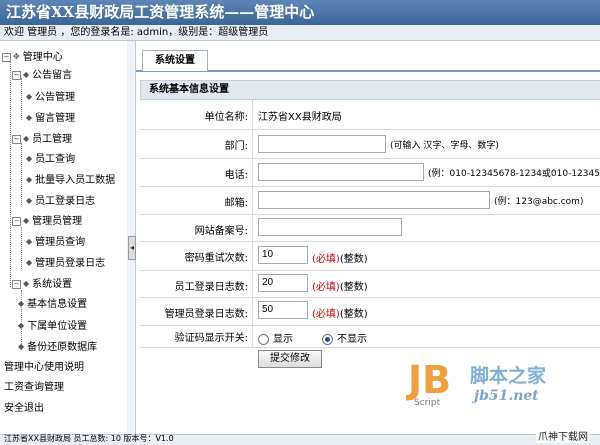 This screenshot has width=600, height=445. Describe the element at coordinates (136, 32) in the screenshot. I see `welcome-text: 欢迎 管理员 ，您的登录名是: admin，级别是：超级管理员` at that location.